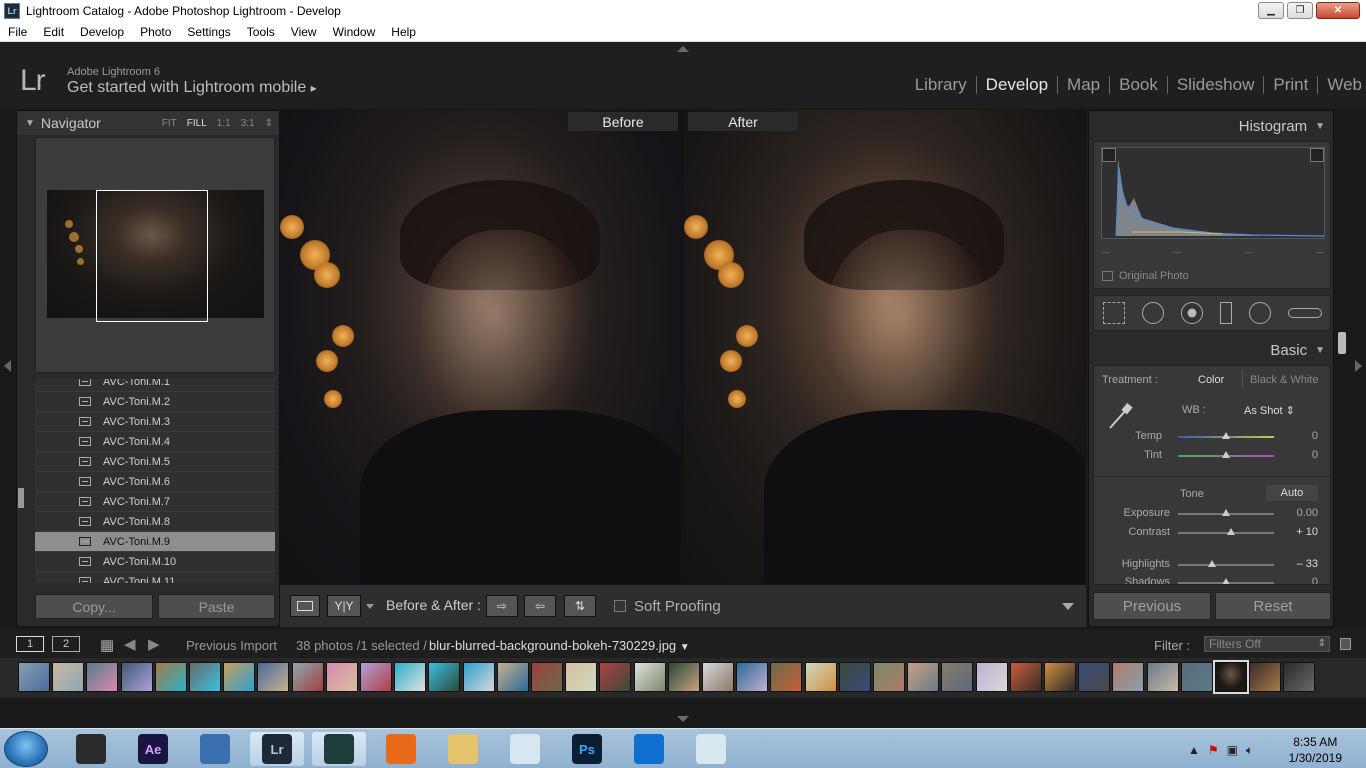  I want to click on original-photo-checkbox, so click(1107, 276).